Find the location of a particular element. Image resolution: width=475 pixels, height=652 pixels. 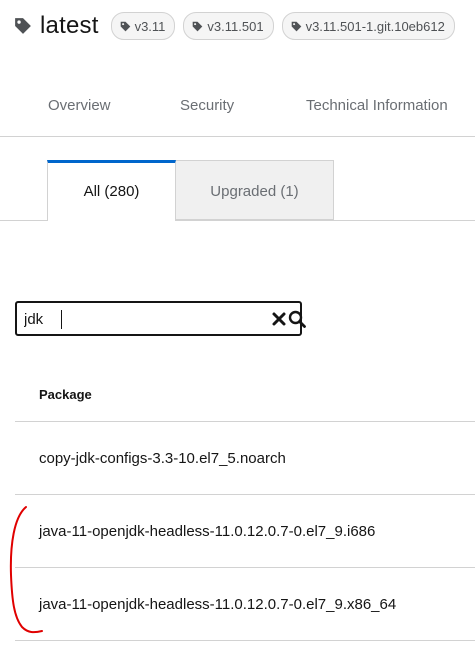

tab-upgraded-packages: Upgraded (1) is located at coordinates (255, 190).